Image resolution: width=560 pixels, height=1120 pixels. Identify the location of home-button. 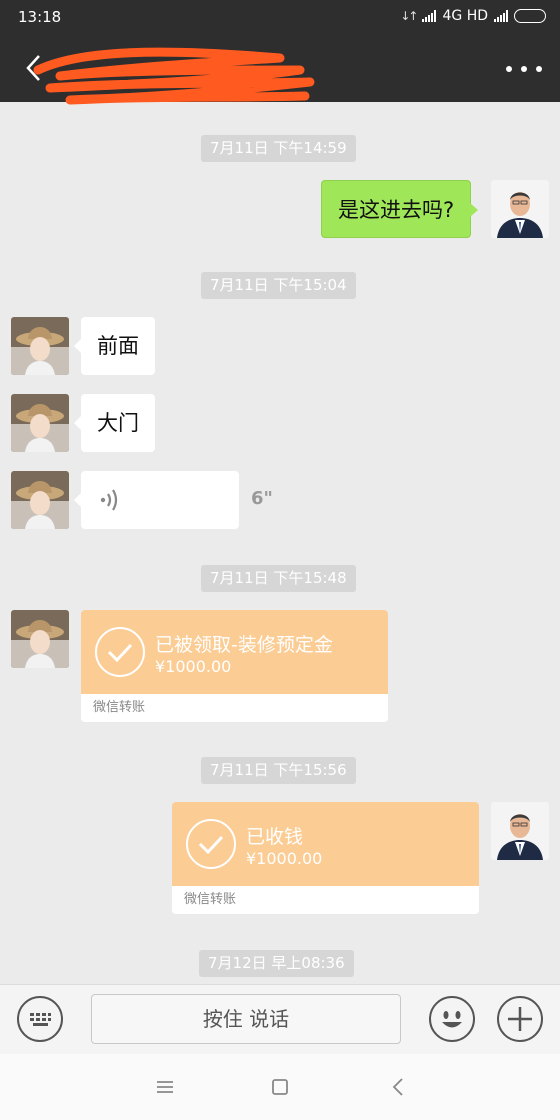
(280, 1087).